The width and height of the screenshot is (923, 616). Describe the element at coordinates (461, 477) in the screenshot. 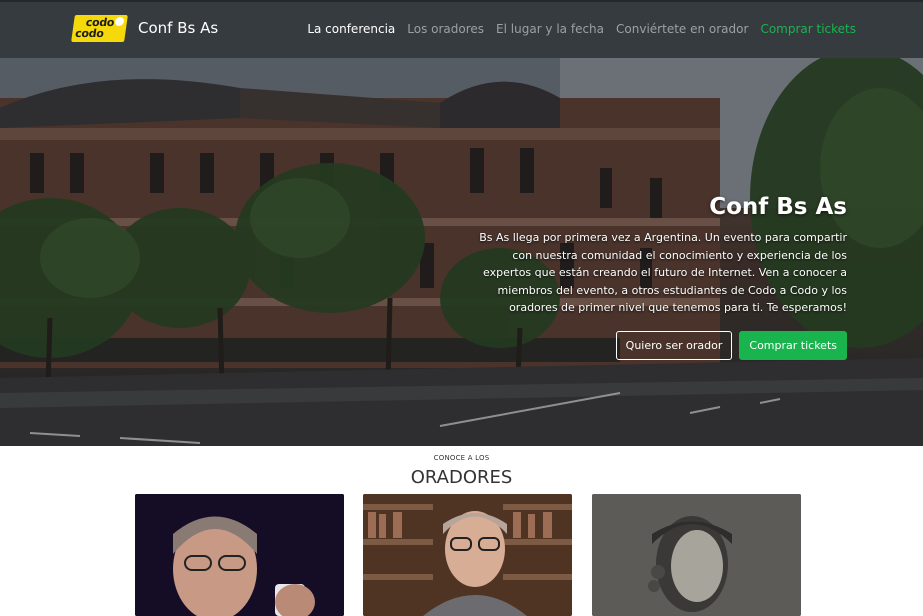

I see `speakers-title: ORADORES` at that location.